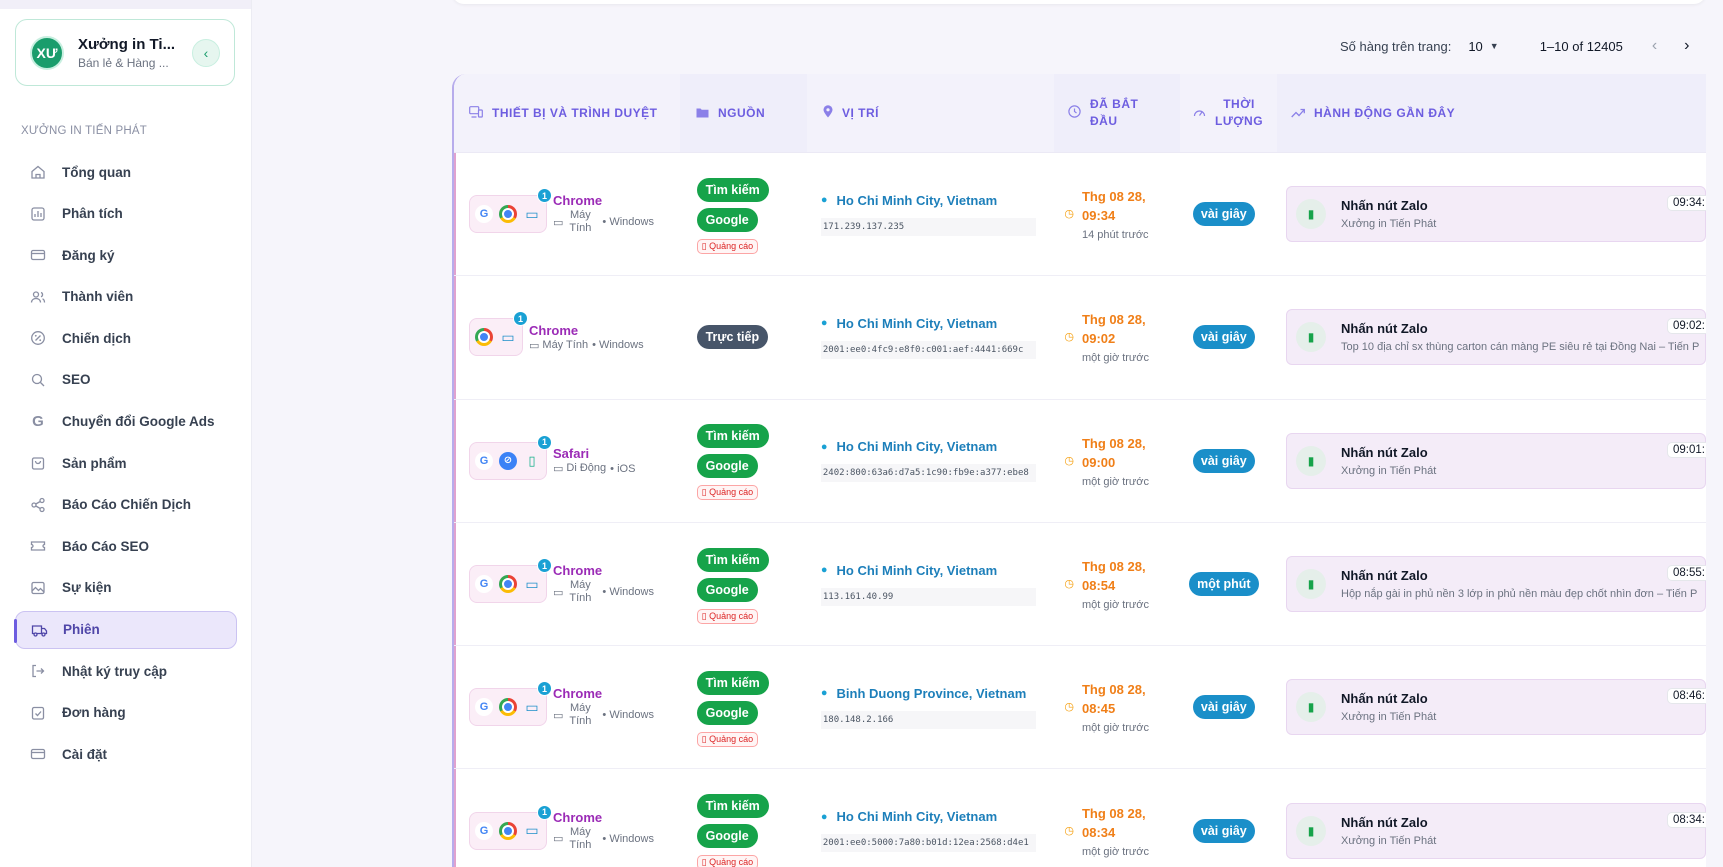 The image size is (1723, 867). What do you see at coordinates (96, 172) in the screenshot?
I see `sidebar-item-label: Tổng quan` at bounding box center [96, 172].